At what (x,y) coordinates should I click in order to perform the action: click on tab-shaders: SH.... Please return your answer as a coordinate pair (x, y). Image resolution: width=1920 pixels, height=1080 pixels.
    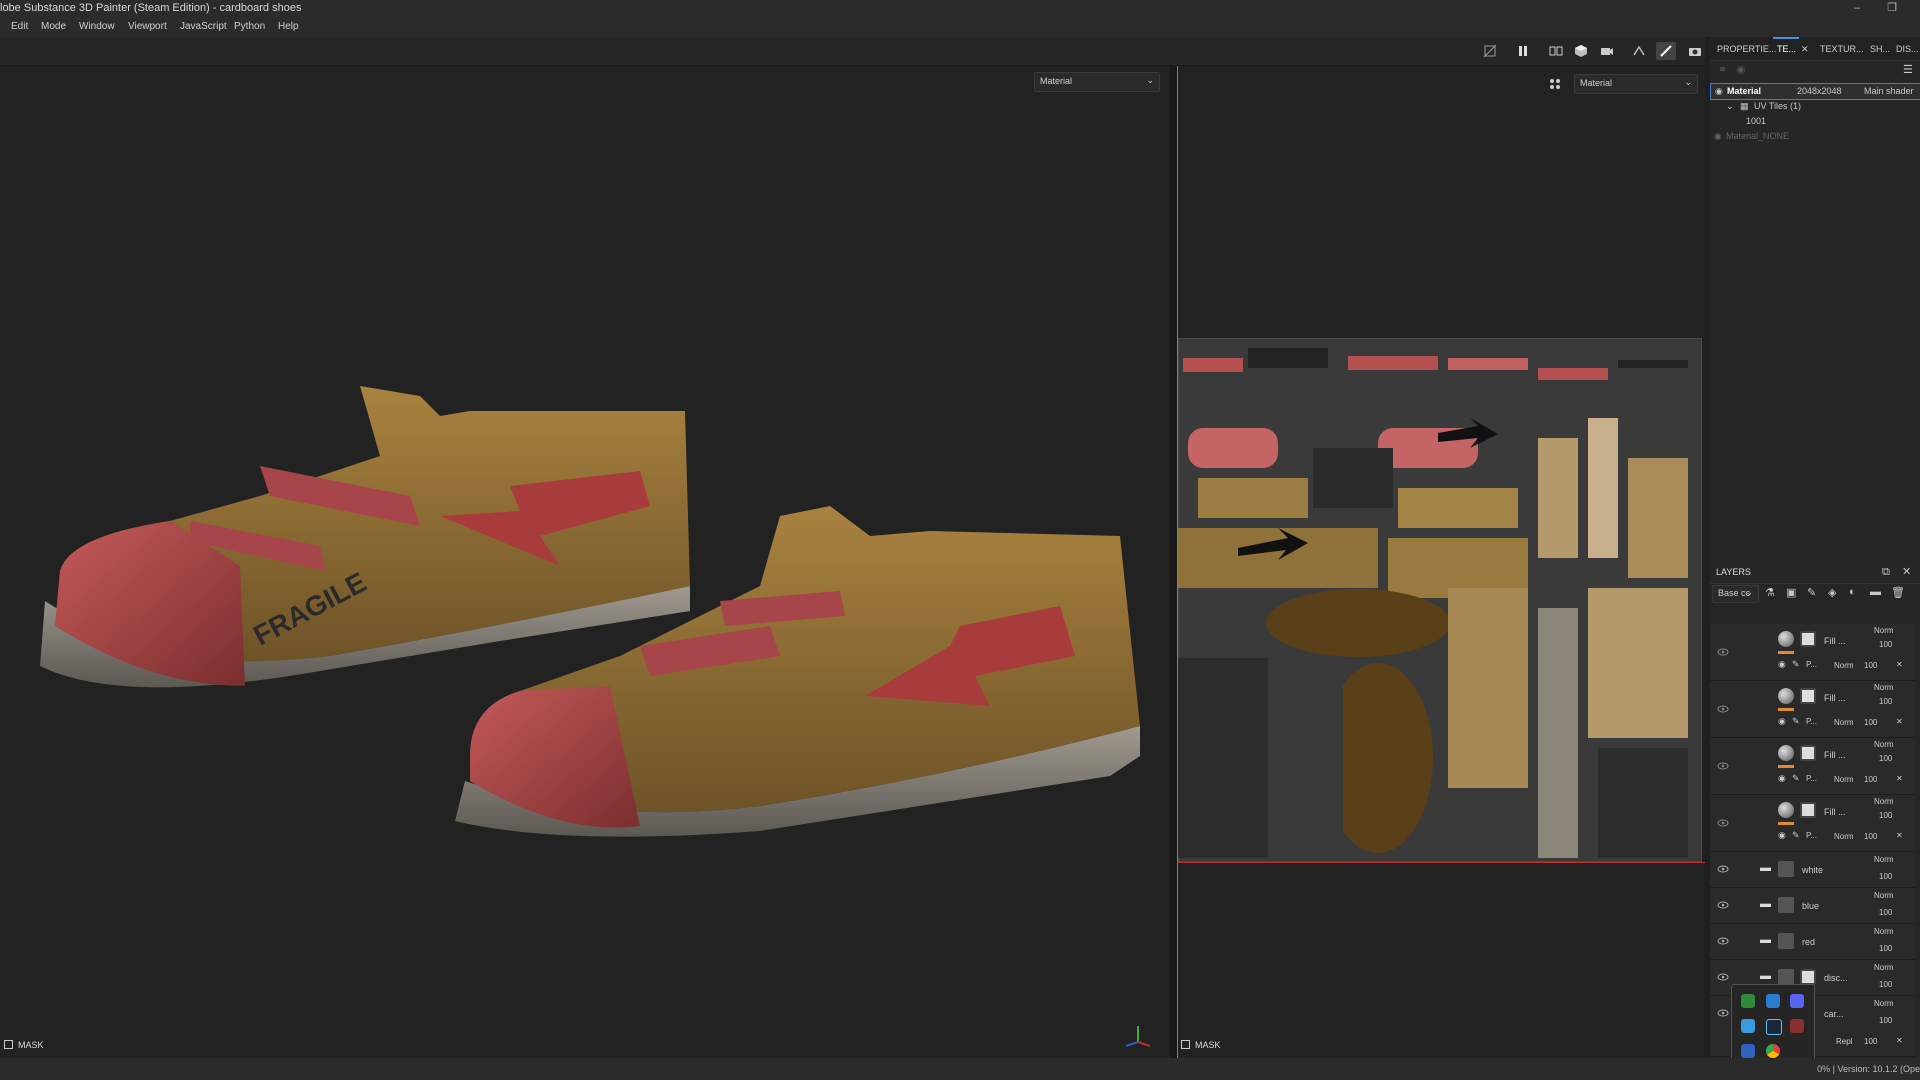
    Looking at the image, I should click on (1880, 49).